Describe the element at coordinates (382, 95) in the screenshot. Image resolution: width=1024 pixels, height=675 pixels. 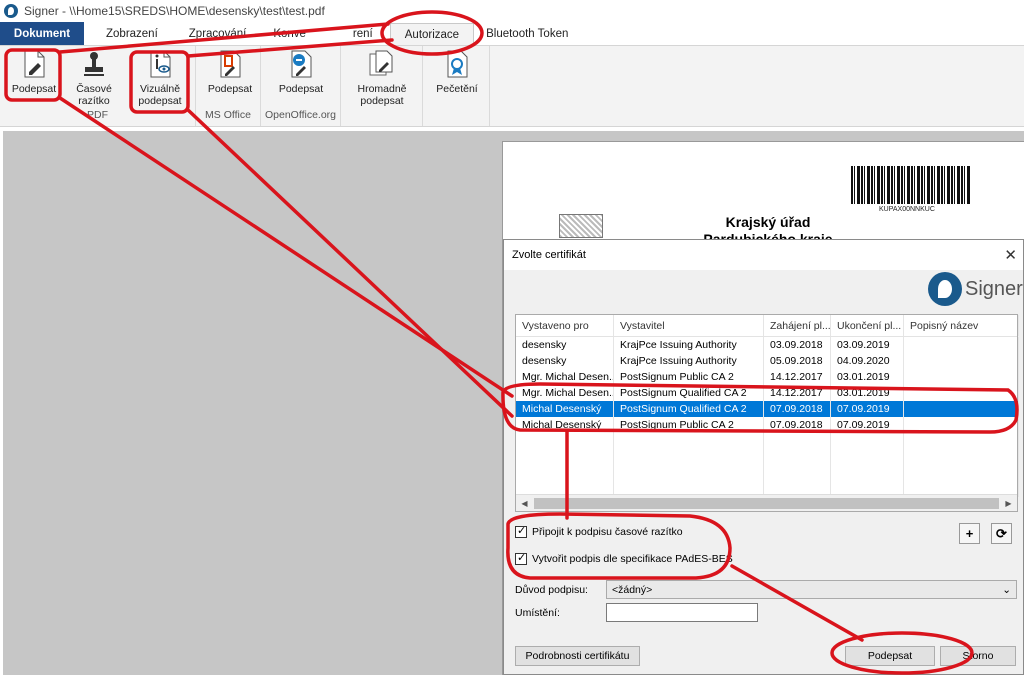
I see `bulk-sign-label: Hromadně podepsat` at that location.